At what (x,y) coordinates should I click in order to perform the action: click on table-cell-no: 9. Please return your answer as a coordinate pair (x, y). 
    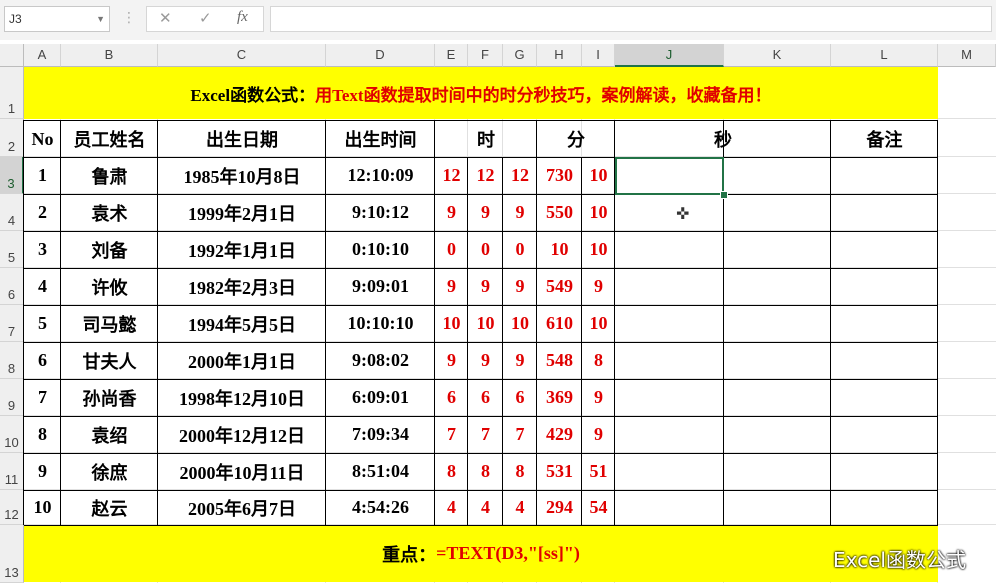
    Looking at the image, I should click on (42, 471).